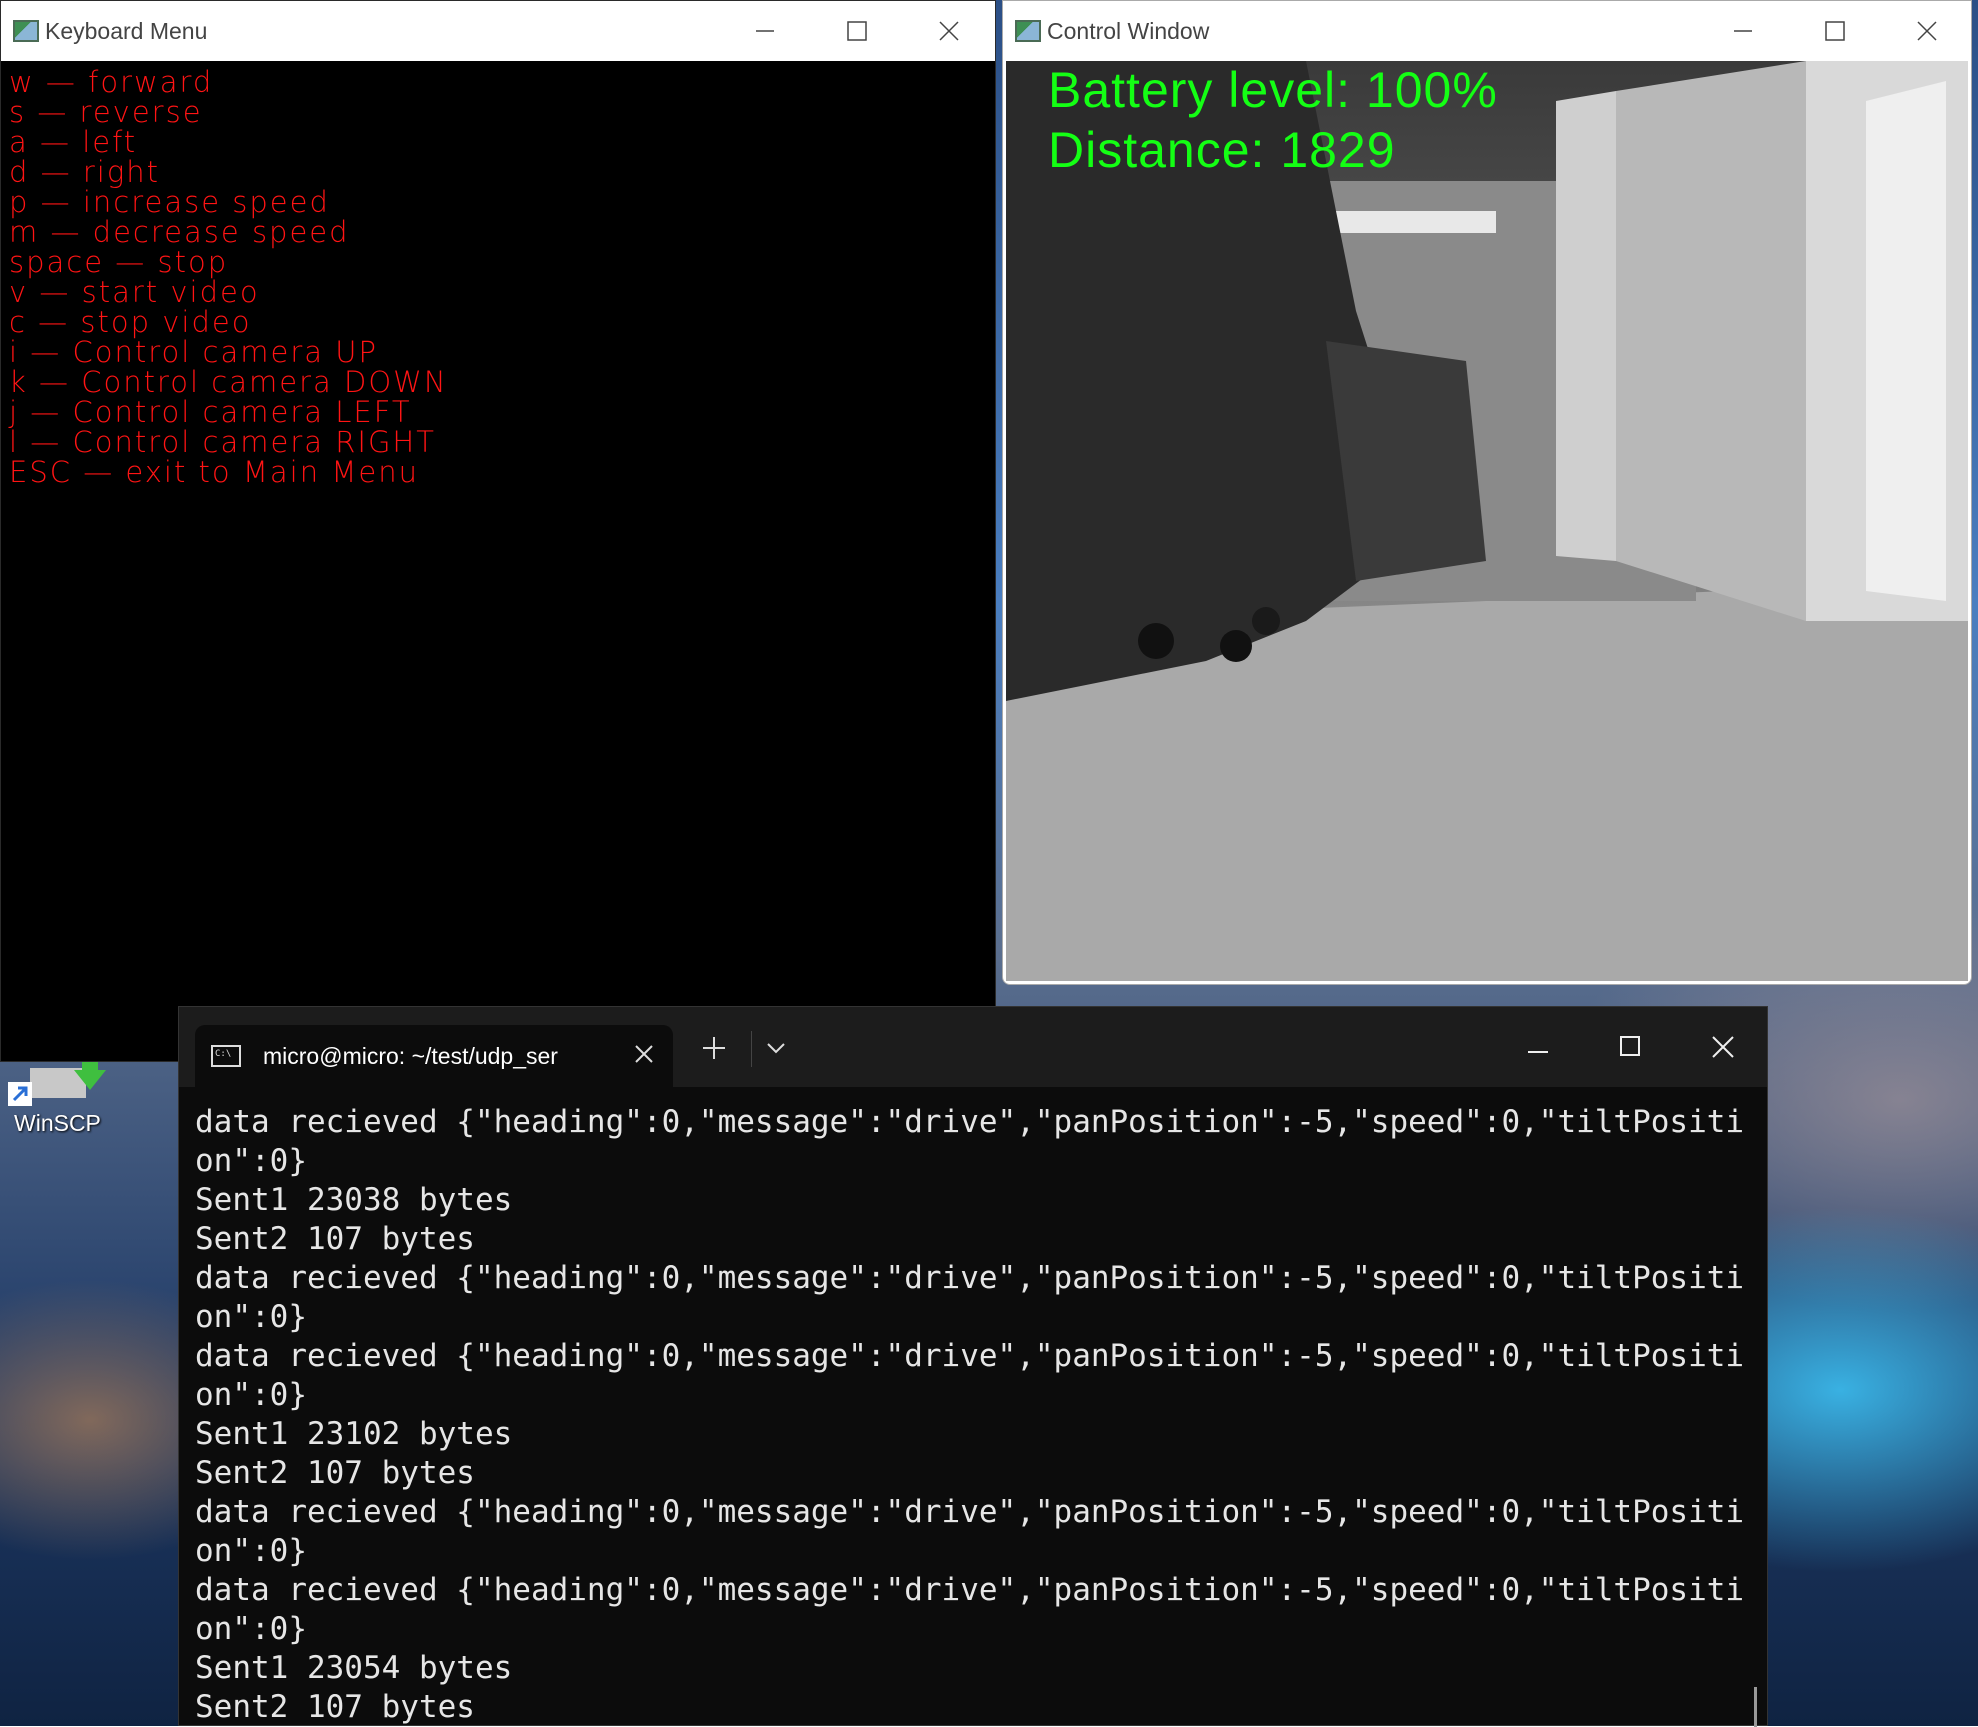 Image resolution: width=1978 pixels, height=1727 pixels. What do you see at coordinates (73, 142) in the screenshot?
I see `key-binding-item: a — left` at bounding box center [73, 142].